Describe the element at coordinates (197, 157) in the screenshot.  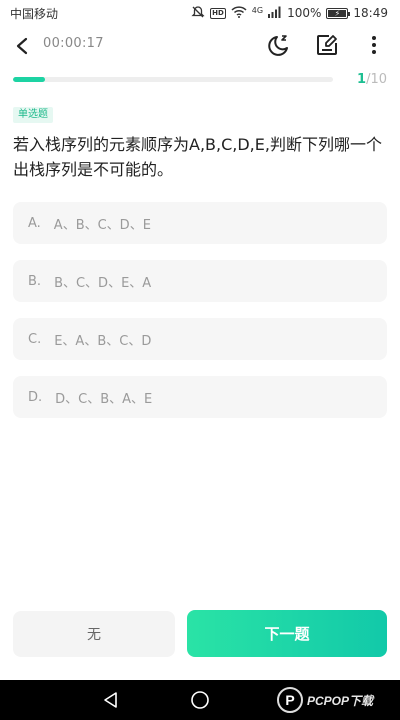
I see `question-text: 若入栈序列的元素顺序为A,B,C,D,E,判断下列哪一个出栈序列是不可能的。` at that location.